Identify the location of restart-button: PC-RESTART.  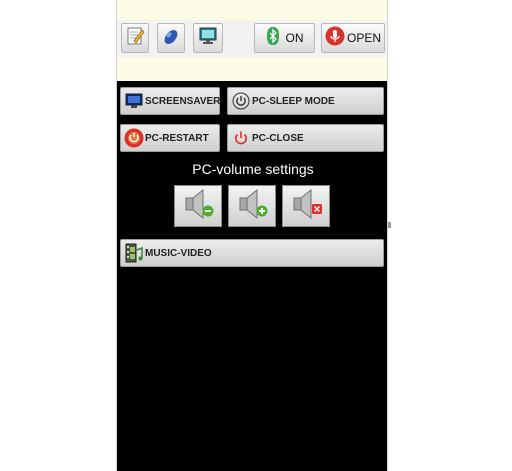
(170, 138).